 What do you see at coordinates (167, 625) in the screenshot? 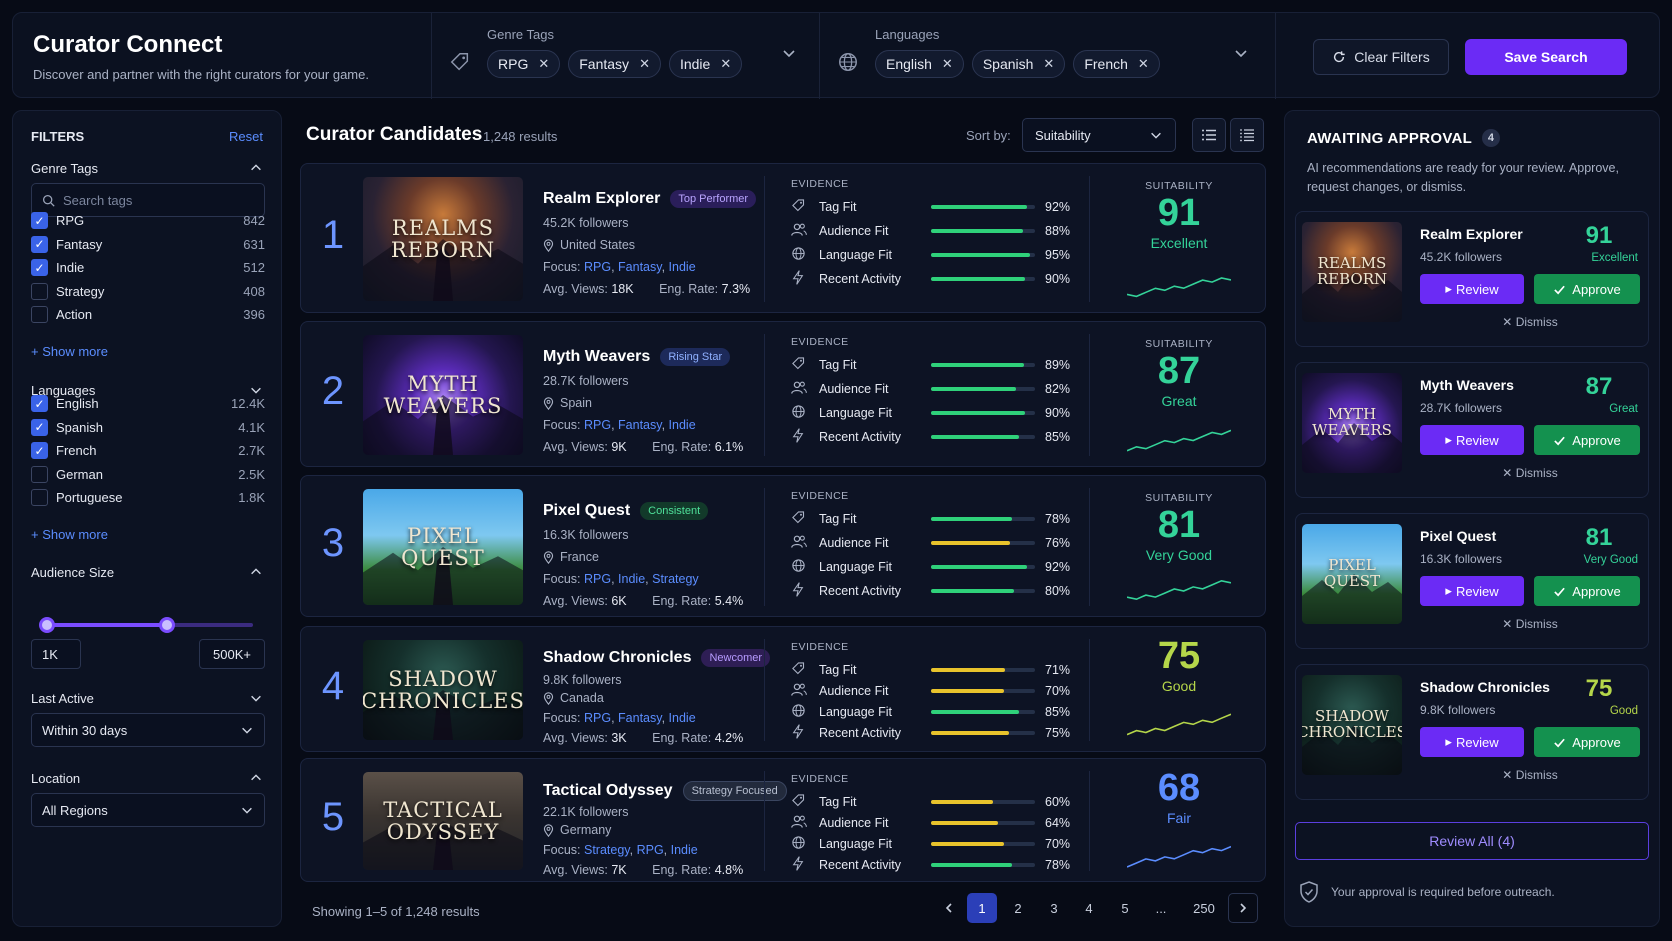
I see `slider-max-handle` at bounding box center [167, 625].